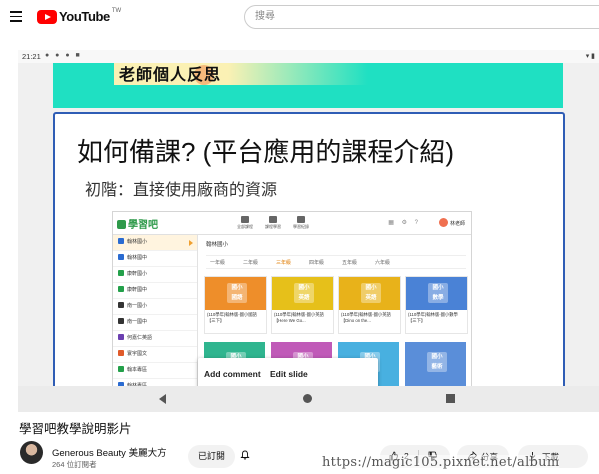 The width and height of the screenshot is (599, 474). What do you see at coordinates (273, 223) in the screenshot?
I see `nav-course-learning: 課程學習` at bounding box center [273, 223].